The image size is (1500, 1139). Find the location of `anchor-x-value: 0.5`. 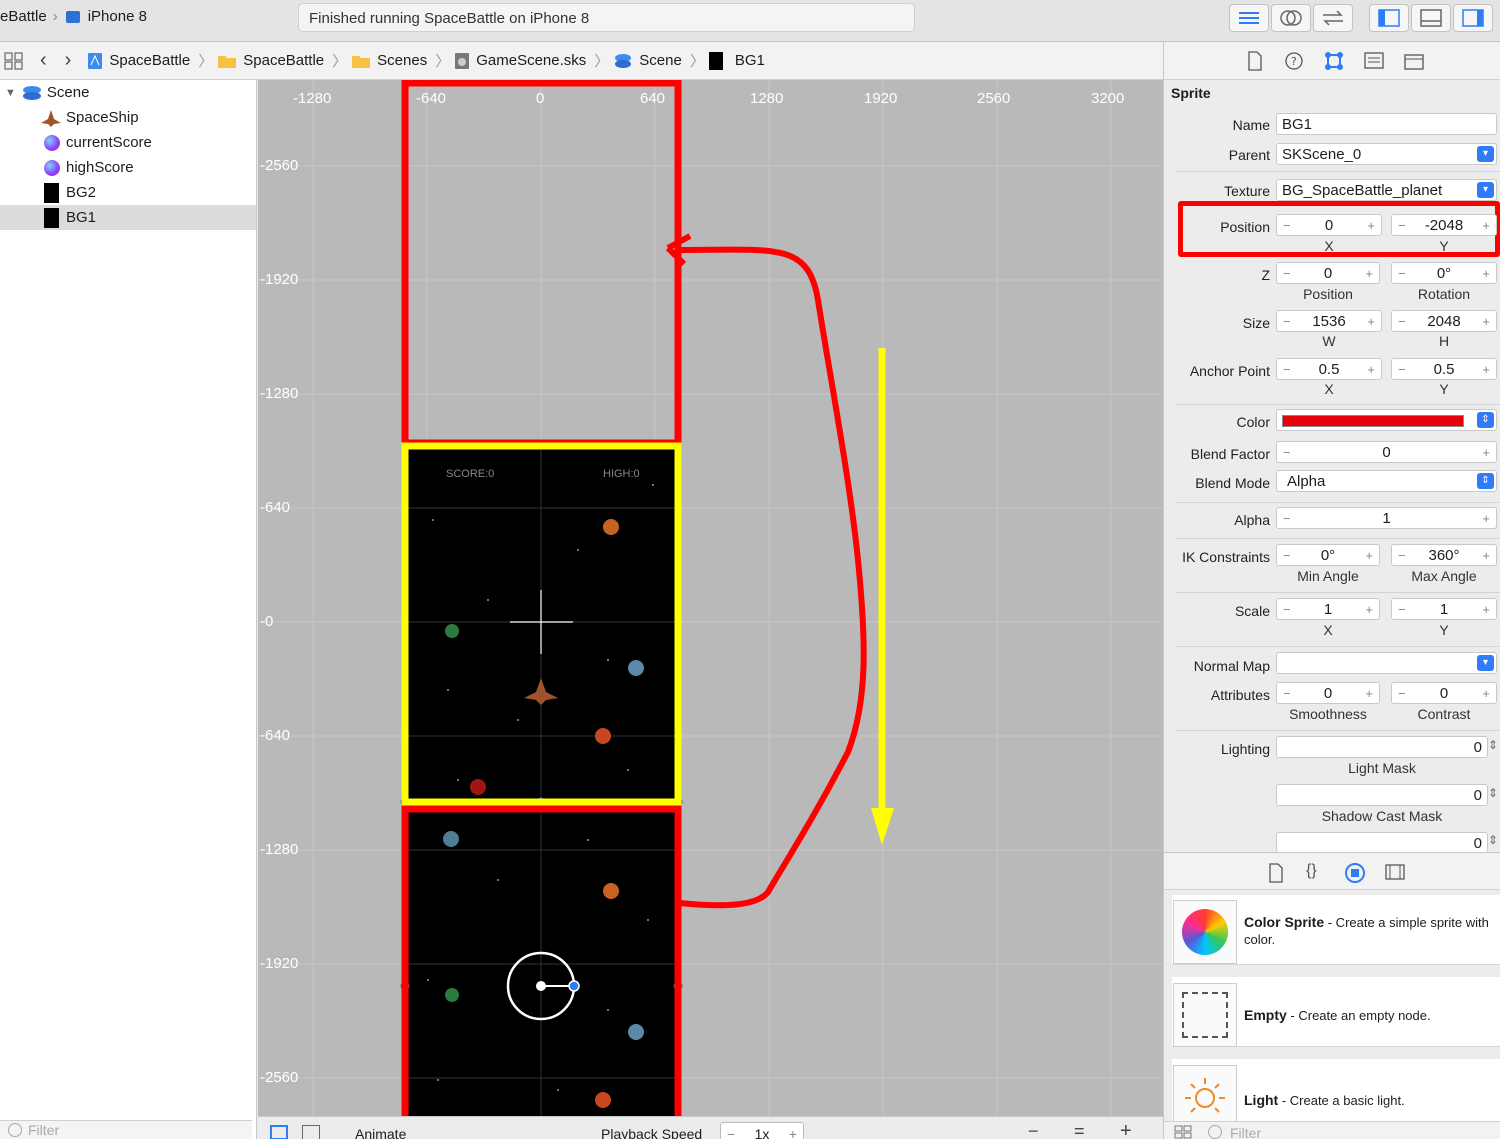

anchor-x-value: 0.5 is located at coordinates (1329, 369).